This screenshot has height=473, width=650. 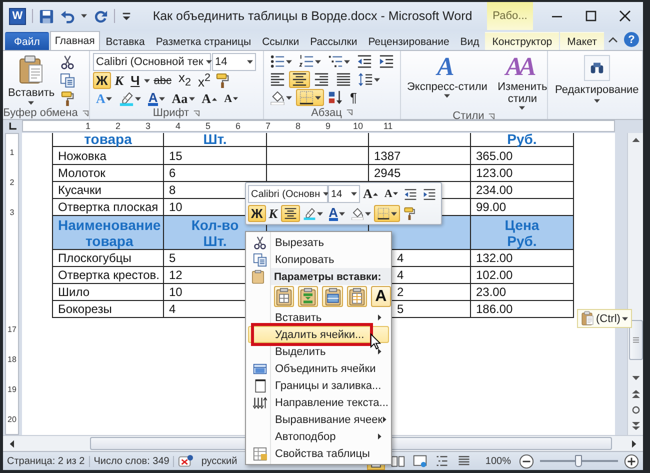 What do you see at coordinates (313, 16) in the screenshot?
I see `window-title: Как объединить таблицы в Ворде.docx - Microsoft Word` at bounding box center [313, 16].